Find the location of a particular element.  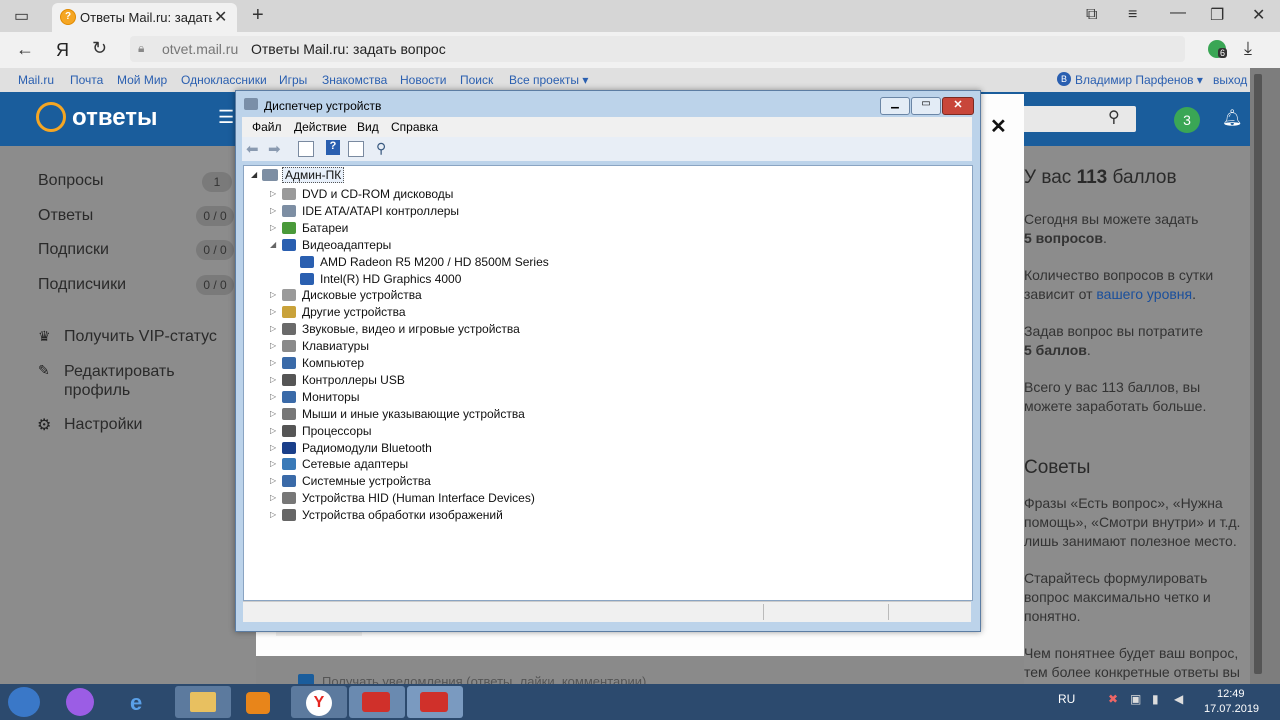

properties-icon is located at coordinates (306, 149).